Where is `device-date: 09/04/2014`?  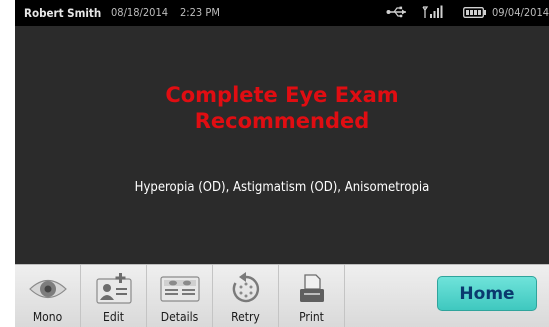
device-date: 09/04/2014 is located at coordinates (520, 12).